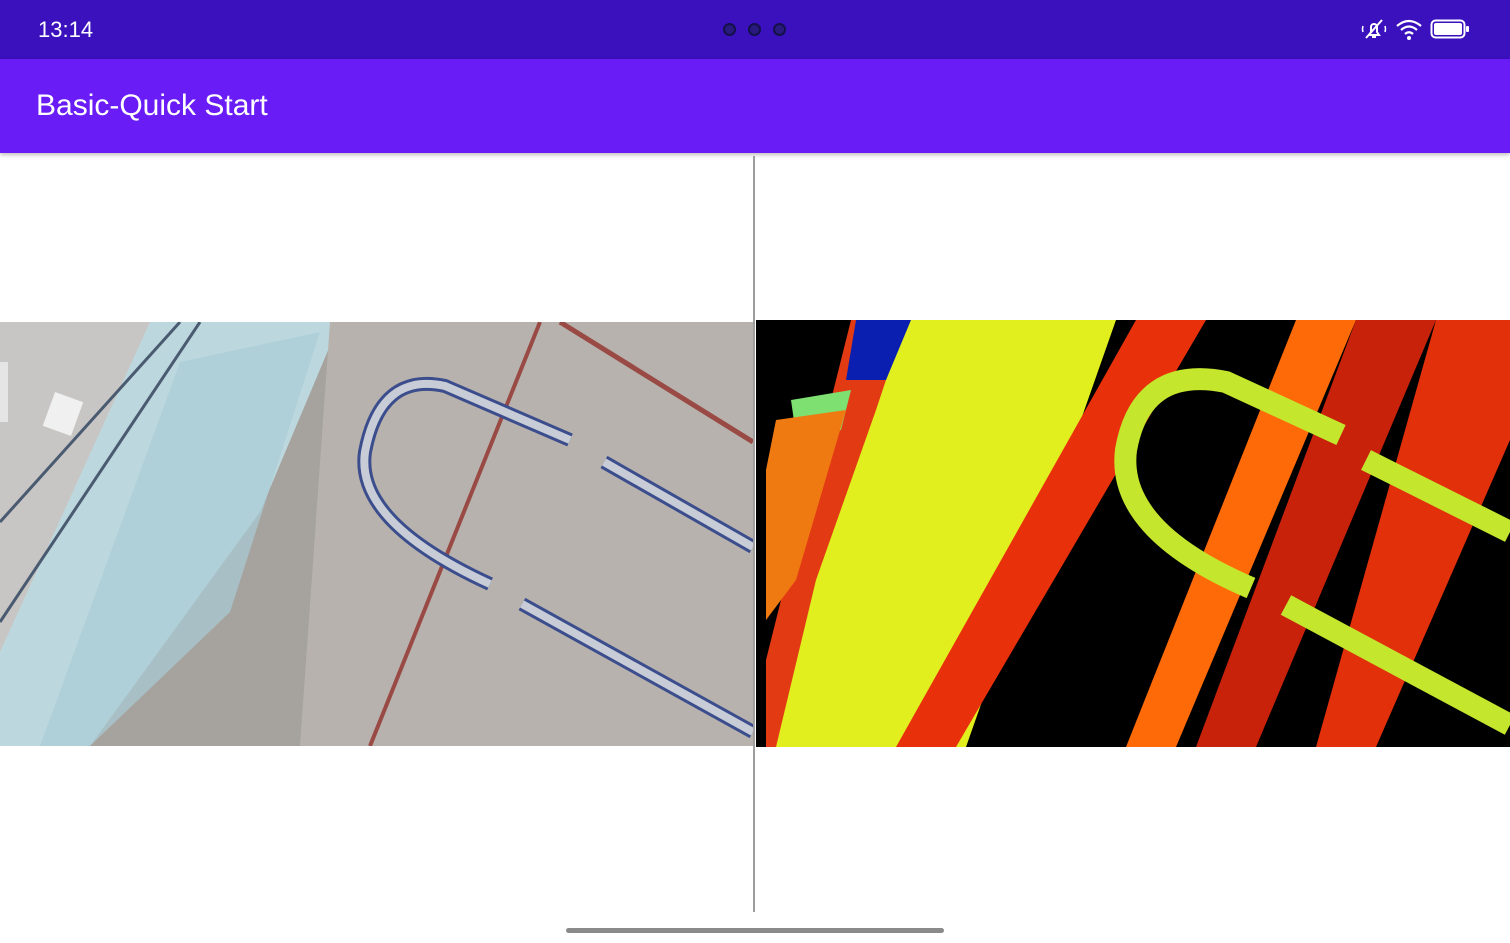 The width and height of the screenshot is (1510, 943). Describe the element at coordinates (66, 29) in the screenshot. I see `status-time: 13:14` at that location.